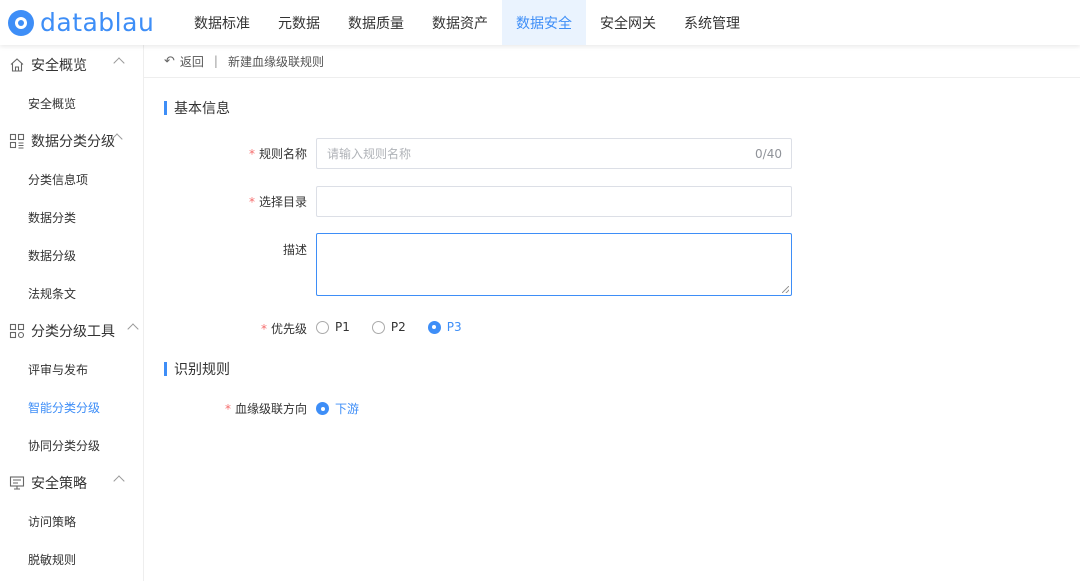  What do you see at coordinates (288, 329) in the screenshot?
I see `priority-label-text: 优先级` at bounding box center [288, 329].